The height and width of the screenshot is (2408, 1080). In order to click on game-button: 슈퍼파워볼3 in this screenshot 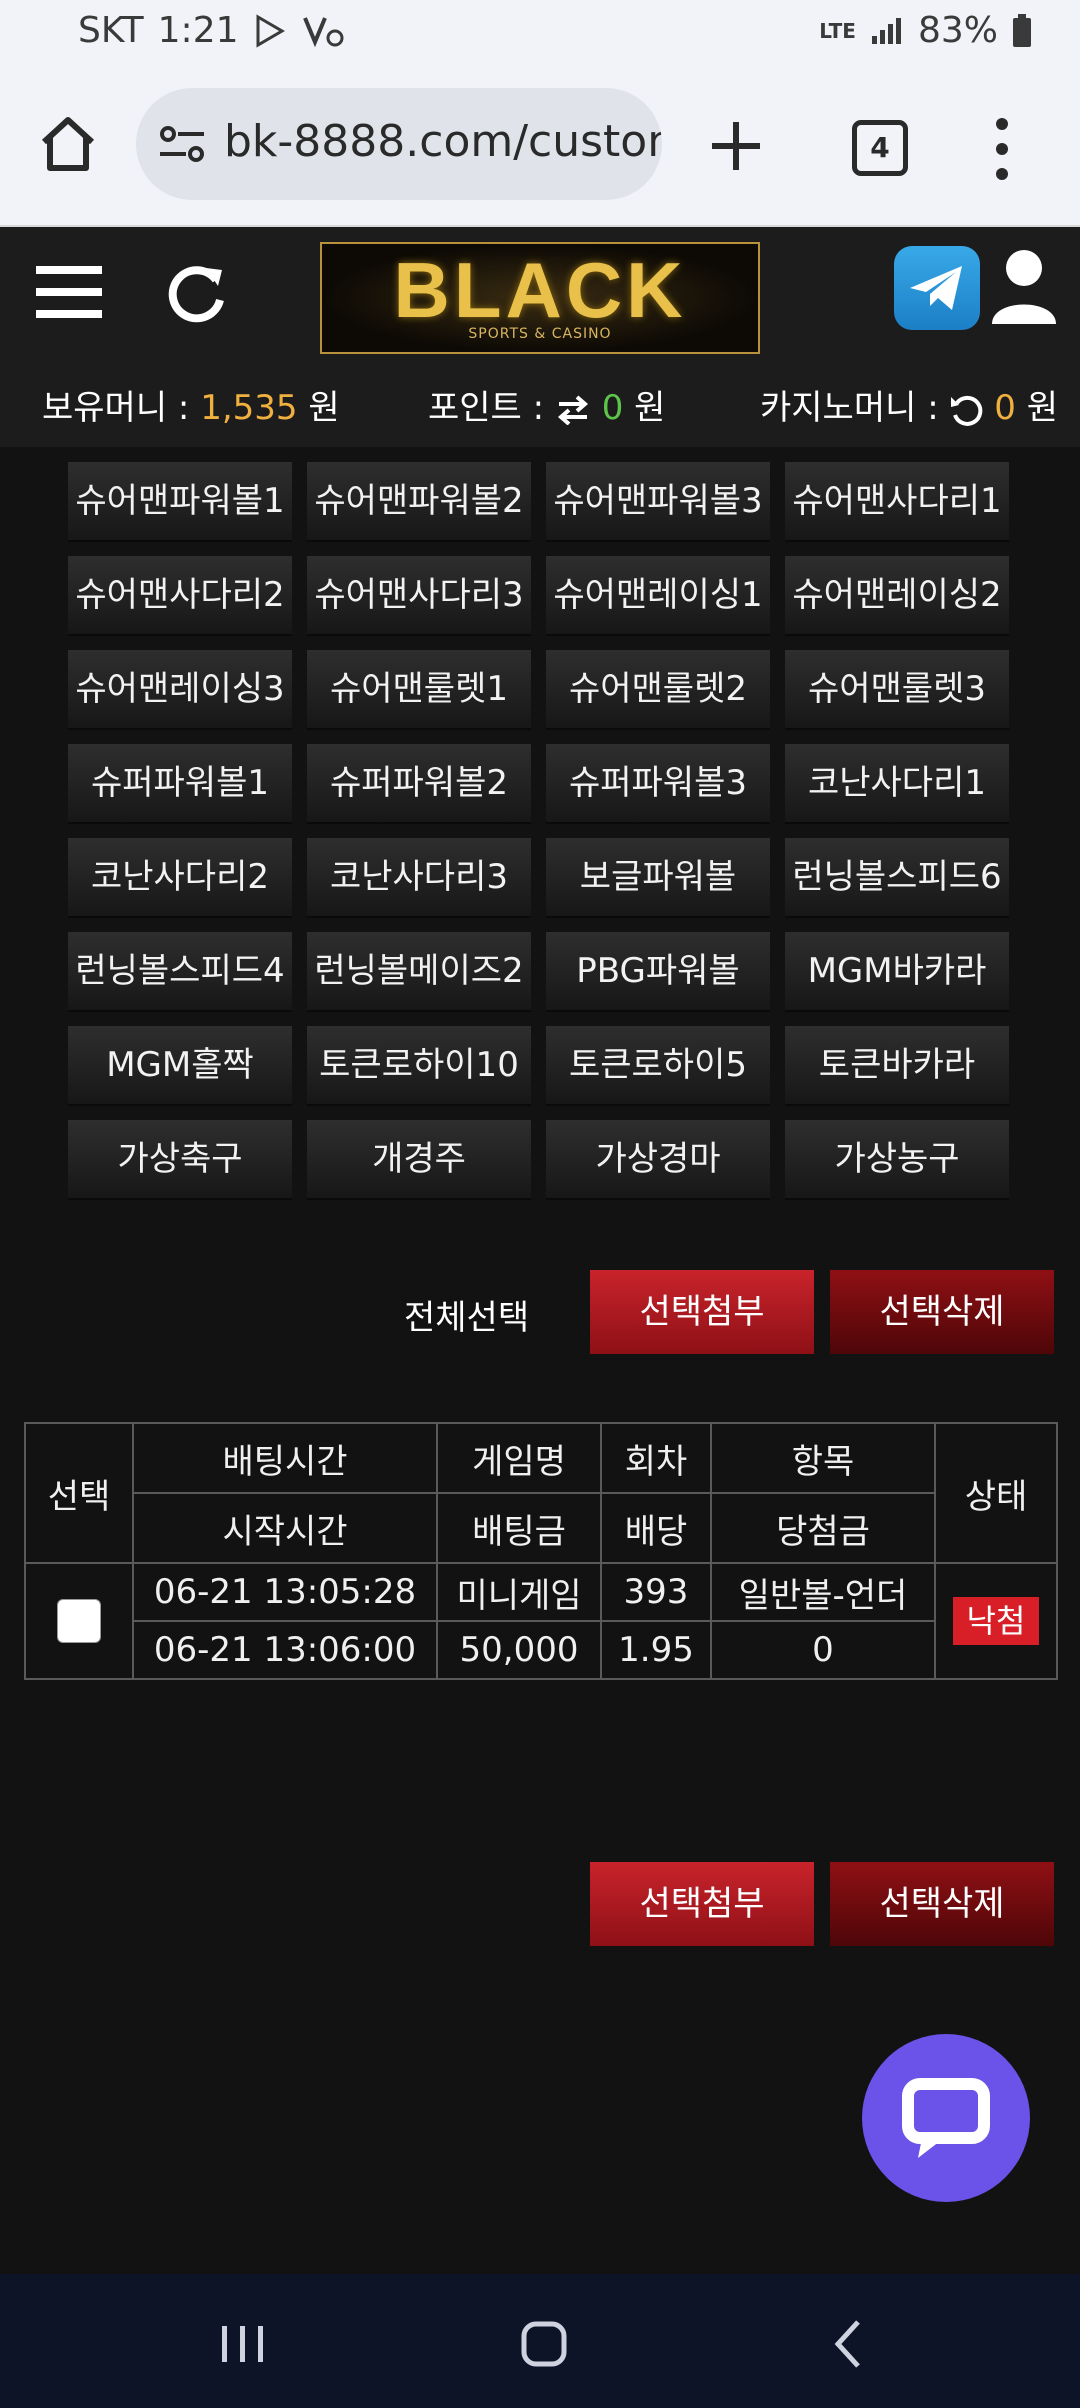, I will do `click(658, 783)`.